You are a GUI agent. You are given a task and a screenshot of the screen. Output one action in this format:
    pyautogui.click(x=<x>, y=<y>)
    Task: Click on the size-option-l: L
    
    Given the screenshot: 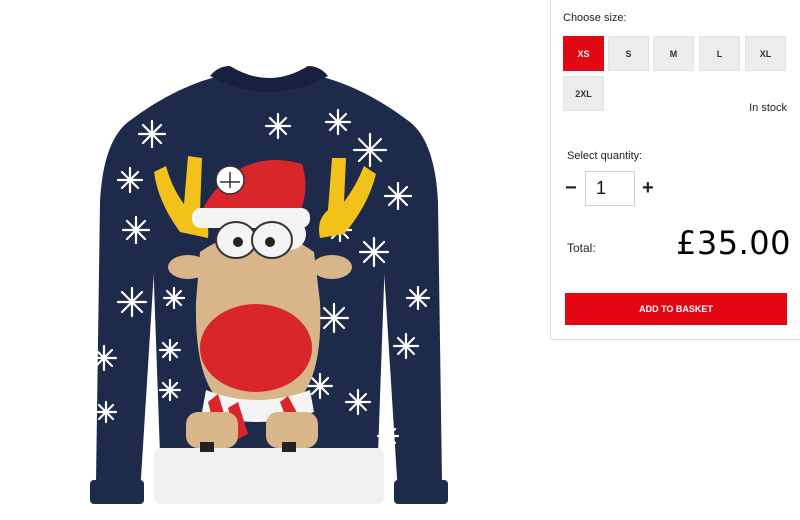 What is the action you would take?
    pyautogui.click(x=719, y=53)
    